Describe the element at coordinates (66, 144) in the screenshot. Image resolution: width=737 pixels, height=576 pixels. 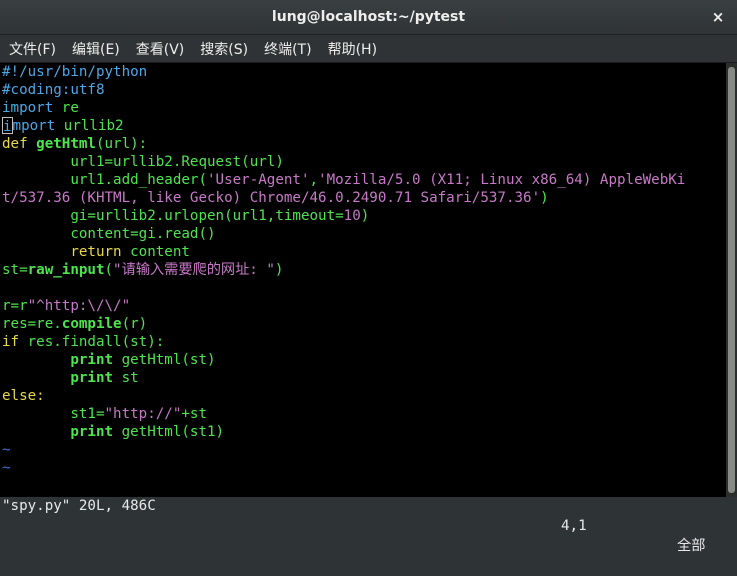
I see `function-name: getHtml` at that location.